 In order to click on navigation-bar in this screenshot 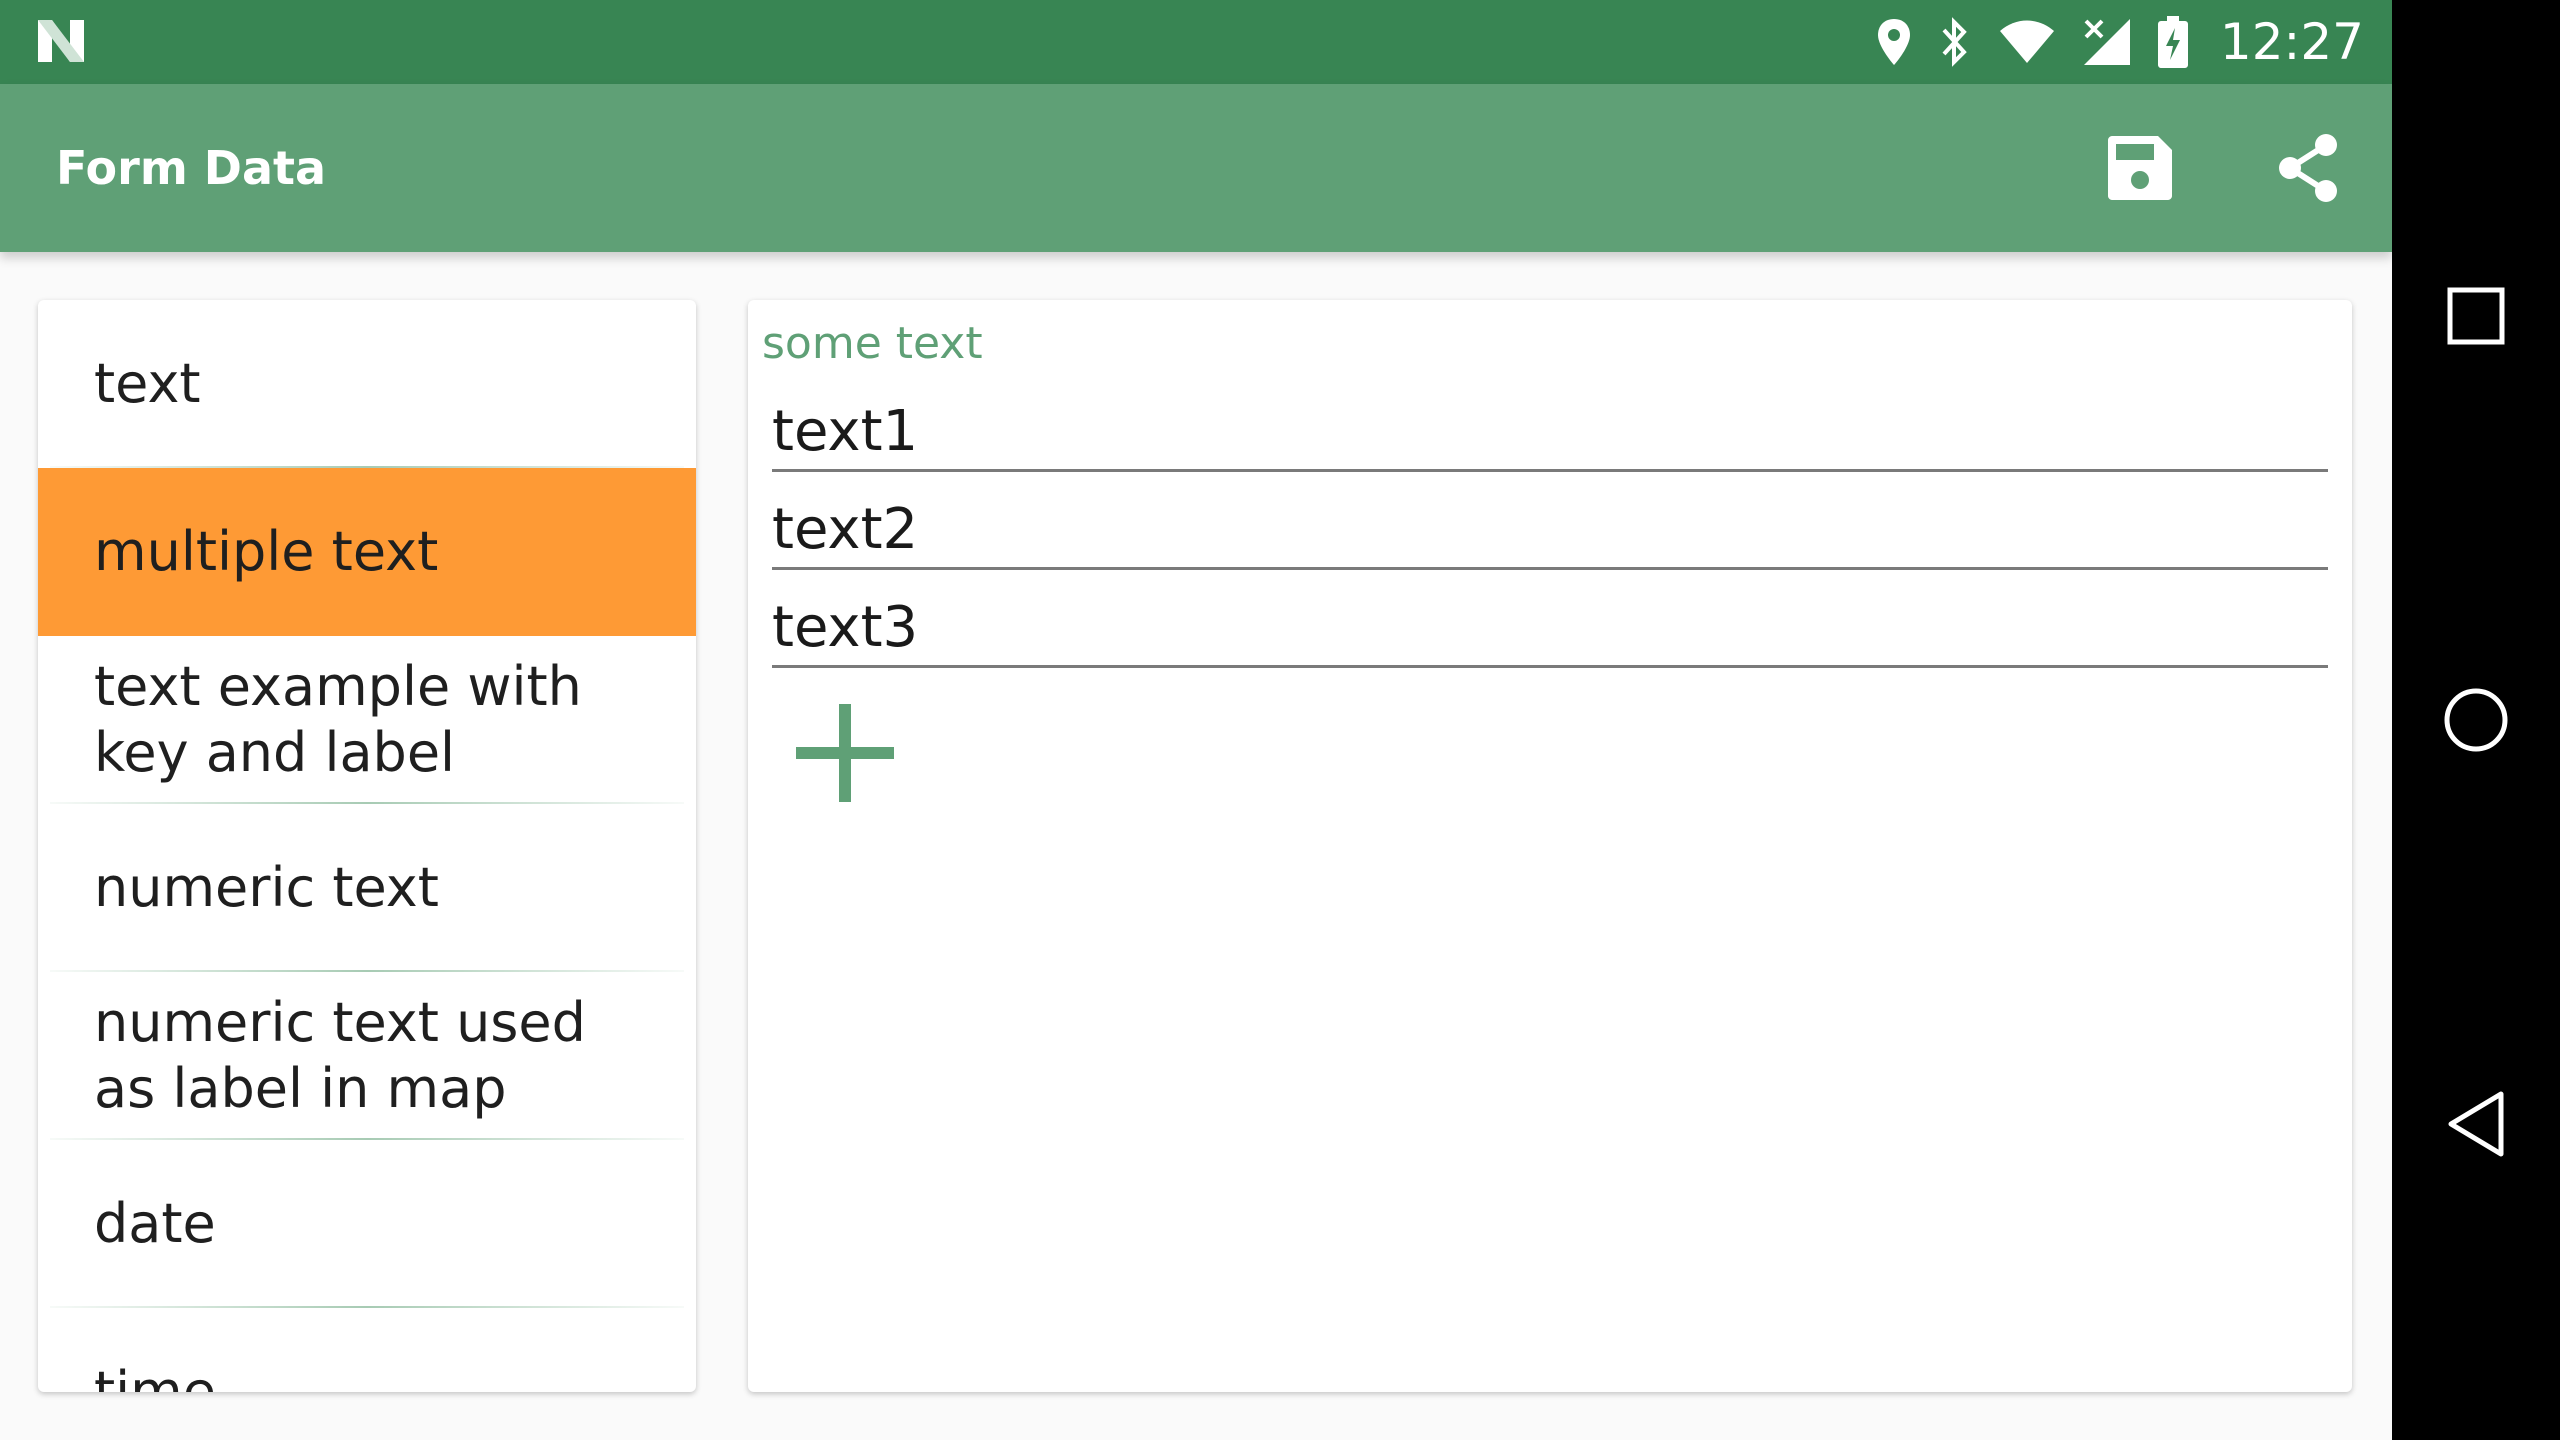, I will do `click(2476, 720)`.